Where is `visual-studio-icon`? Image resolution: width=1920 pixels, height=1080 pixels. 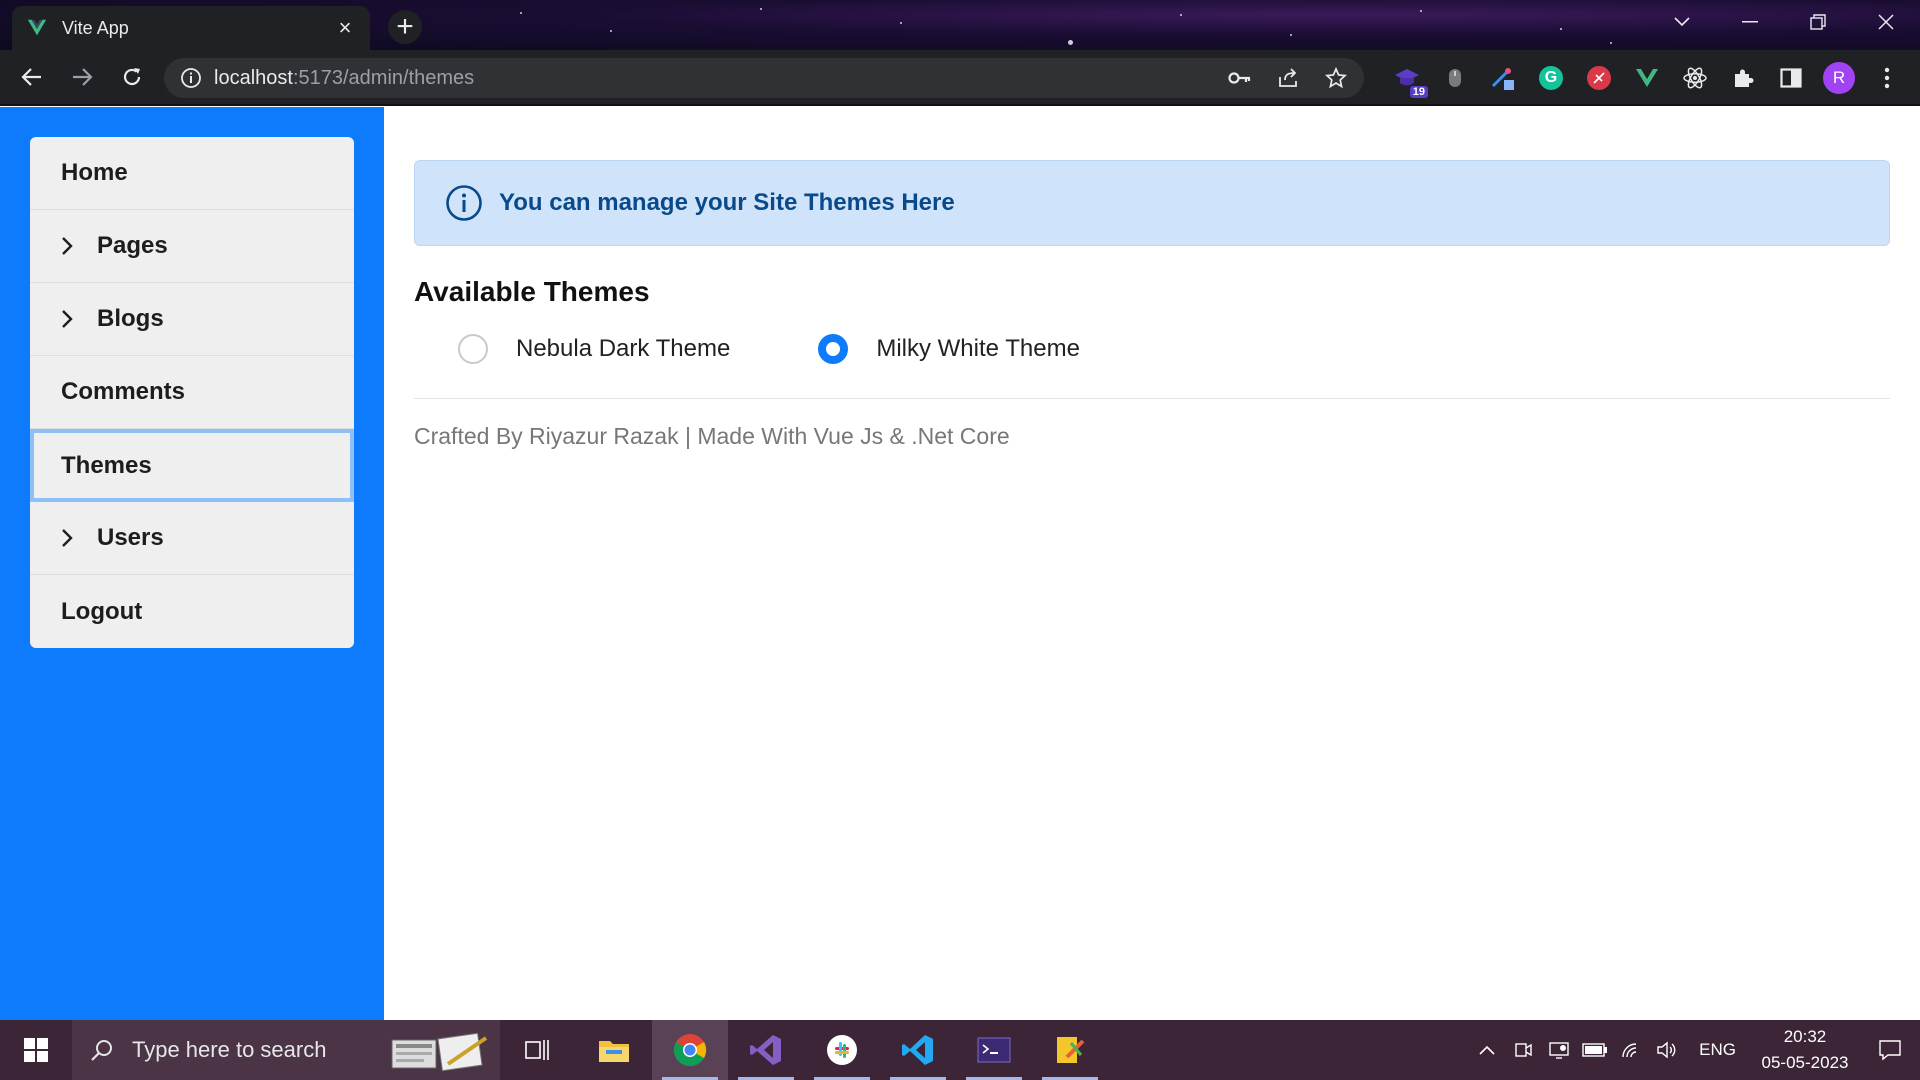 visual-studio-icon is located at coordinates (766, 1050).